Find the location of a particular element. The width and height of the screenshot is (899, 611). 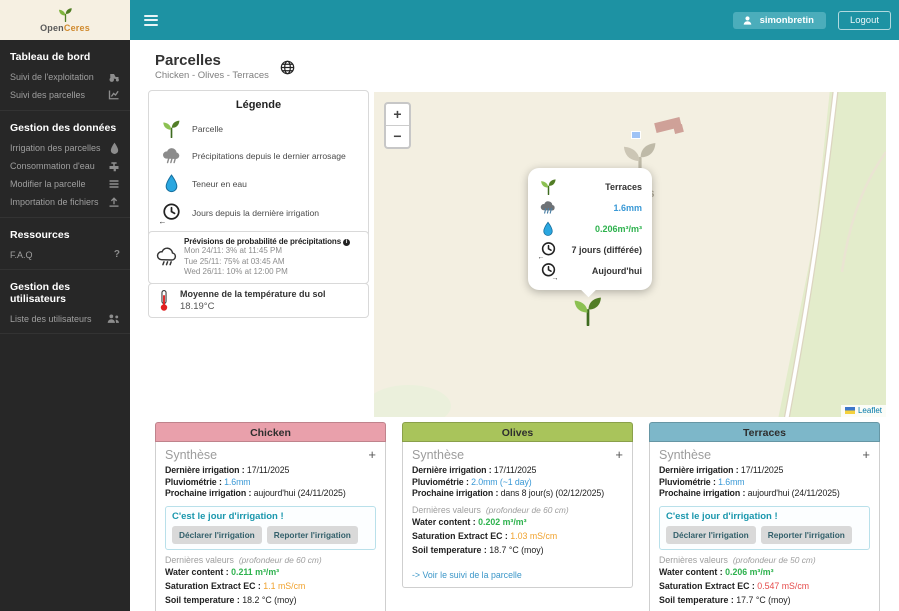

sidebar-item-importation-fichiers: Importation de fichiers is located at coordinates (65, 202).